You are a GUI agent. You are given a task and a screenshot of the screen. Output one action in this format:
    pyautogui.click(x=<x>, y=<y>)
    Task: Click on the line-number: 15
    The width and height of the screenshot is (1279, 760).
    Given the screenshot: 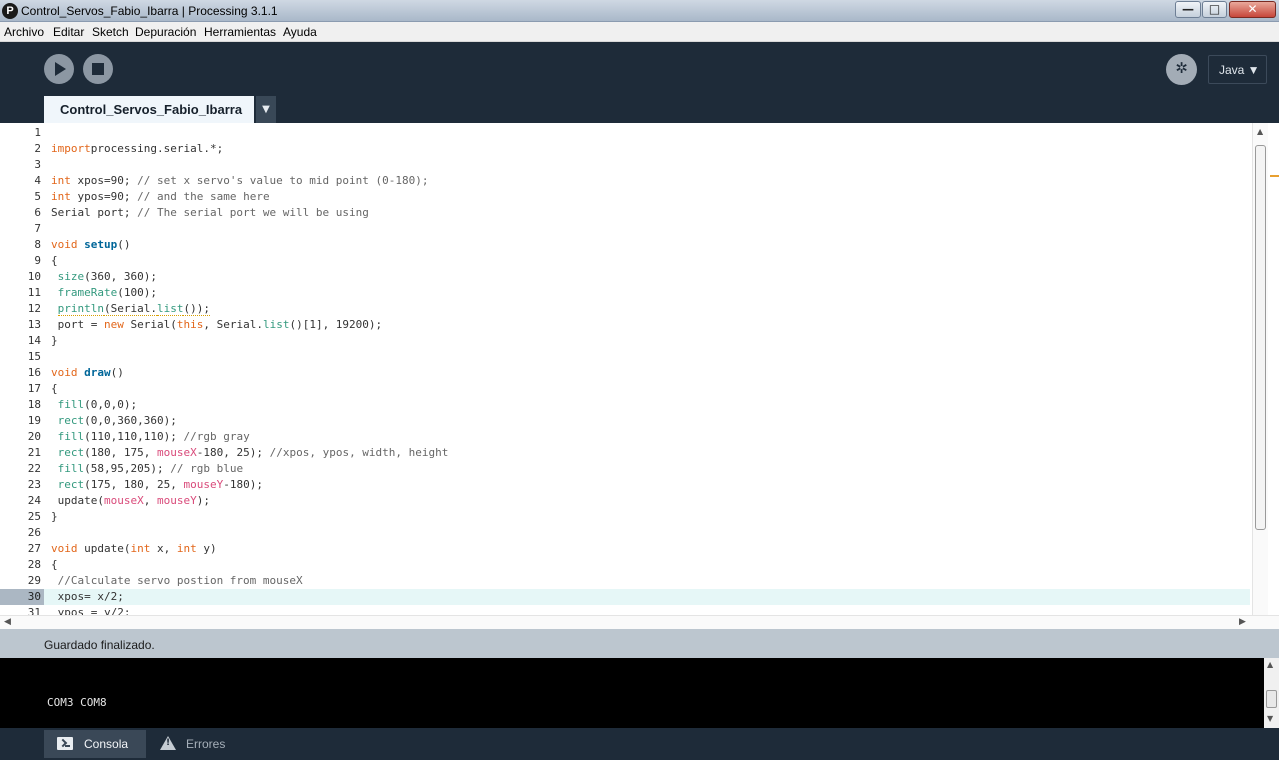 What is the action you would take?
    pyautogui.click(x=34, y=356)
    